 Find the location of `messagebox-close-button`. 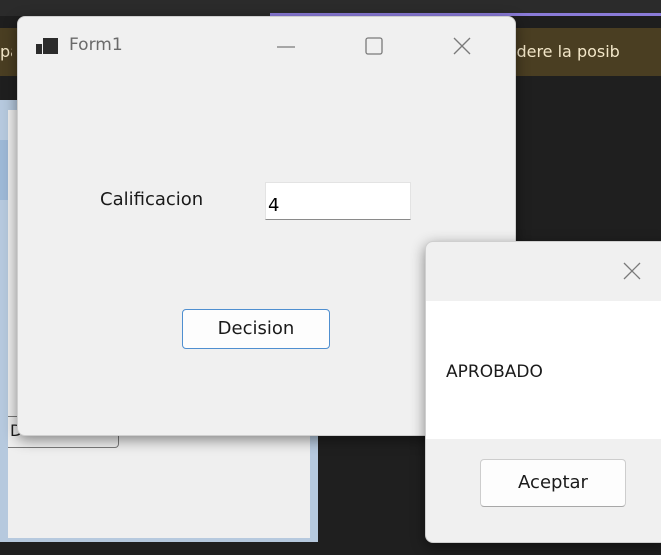

messagebox-close-button is located at coordinates (632, 271).